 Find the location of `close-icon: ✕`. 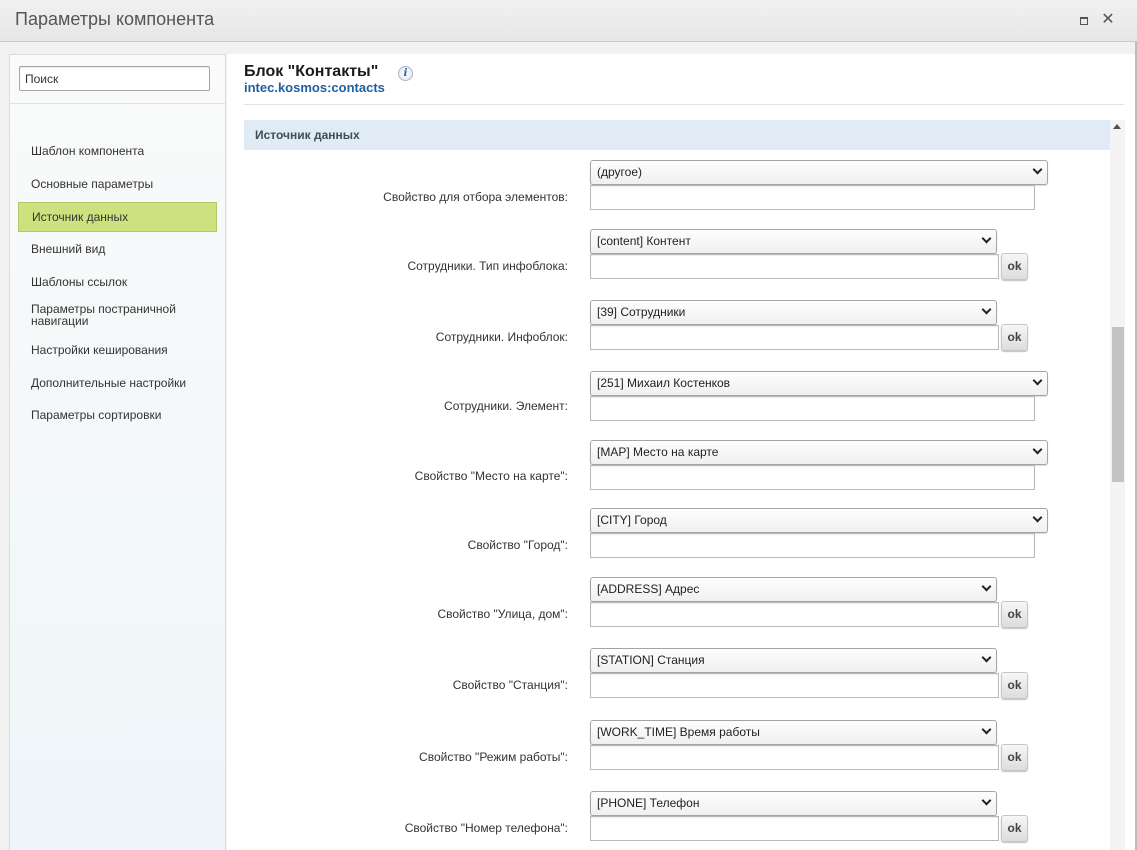

close-icon: ✕ is located at coordinates (1108, 20).